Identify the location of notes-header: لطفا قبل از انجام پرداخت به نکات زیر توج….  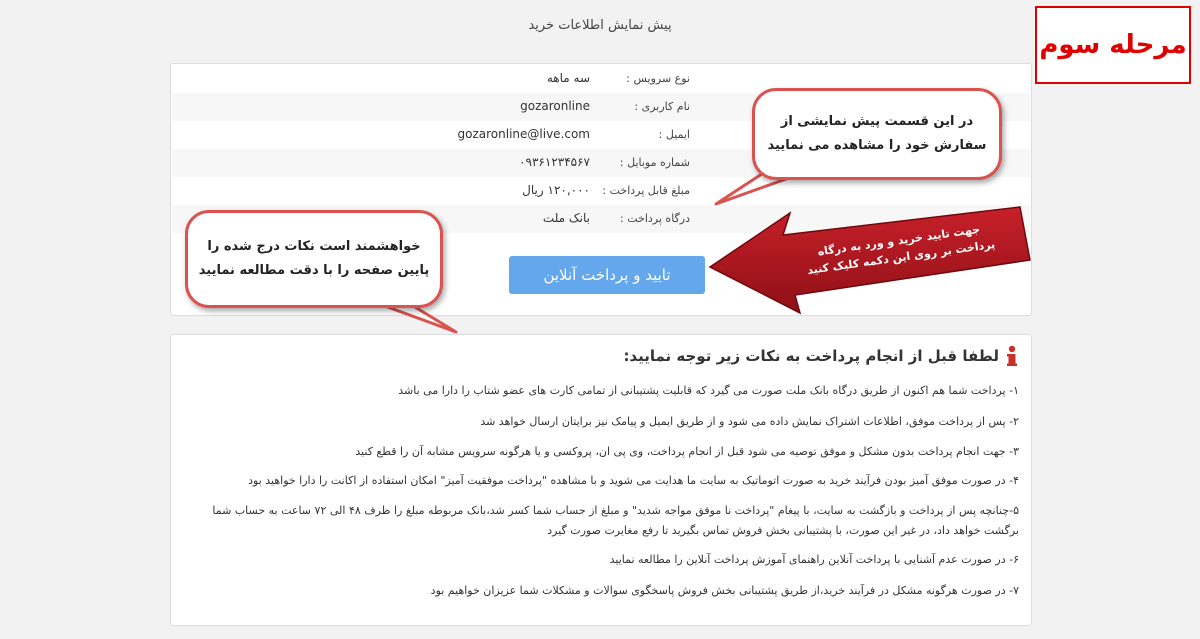
(821, 356).